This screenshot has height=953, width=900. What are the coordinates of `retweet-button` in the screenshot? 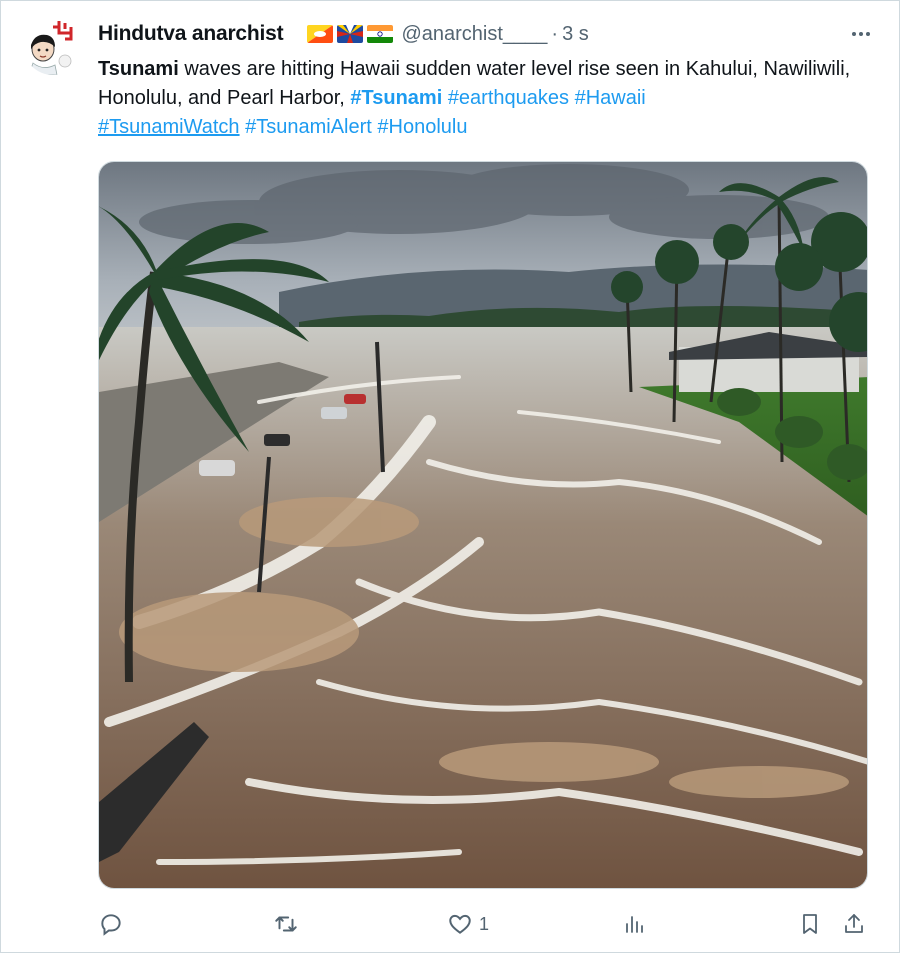 It's located at (289, 924).